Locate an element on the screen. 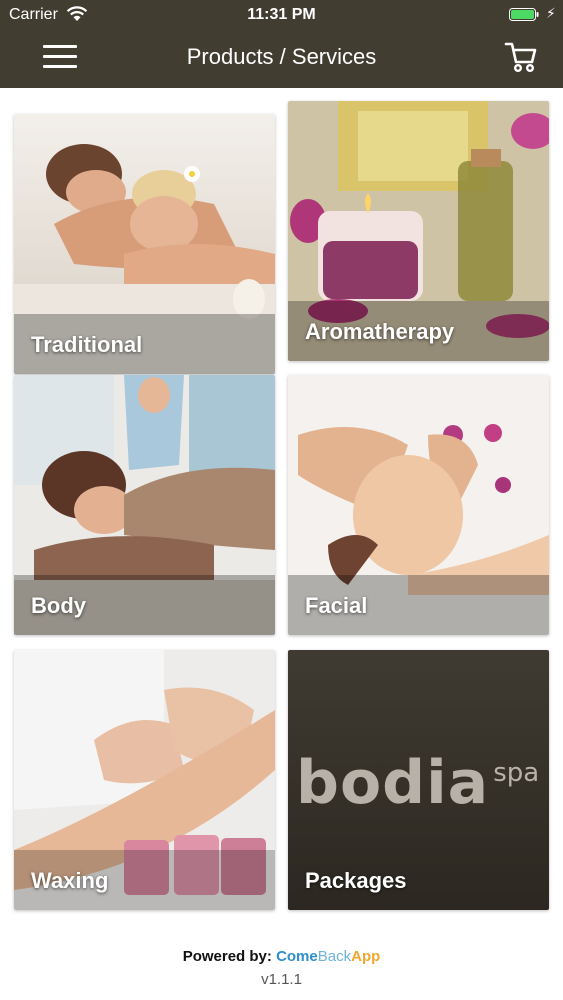 The width and height of the screenshot is (563, 1000). bodia-logo: bodia spa is located at coordinates (421, 783).